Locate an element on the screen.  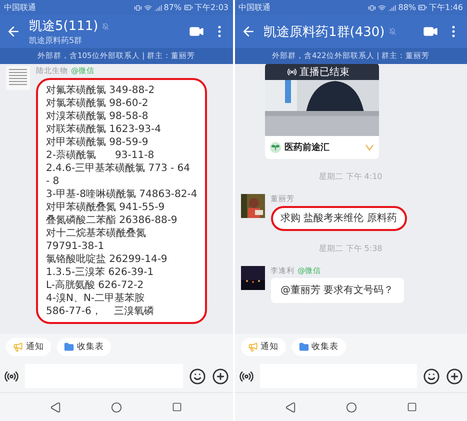
clock: 下午1:46 is located at coordinates (446, 7).